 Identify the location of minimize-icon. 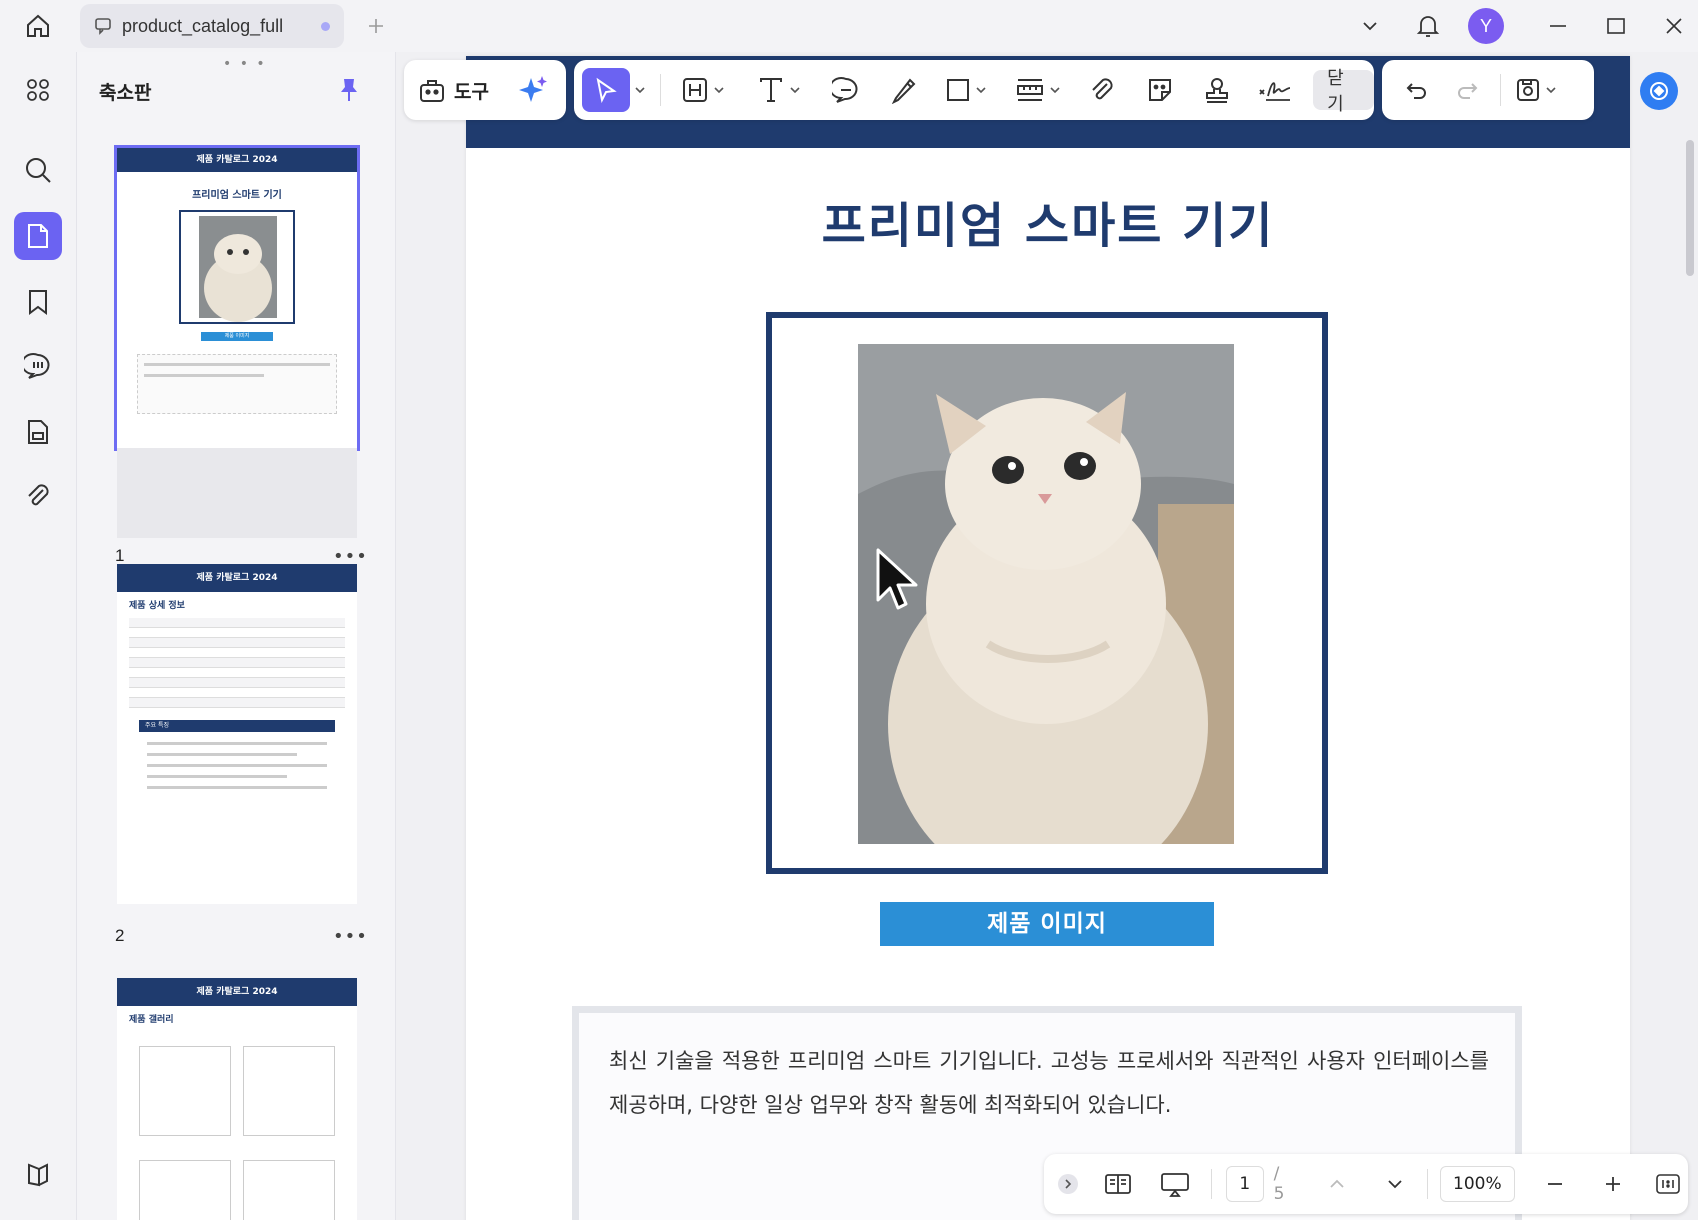
(1558, 26).